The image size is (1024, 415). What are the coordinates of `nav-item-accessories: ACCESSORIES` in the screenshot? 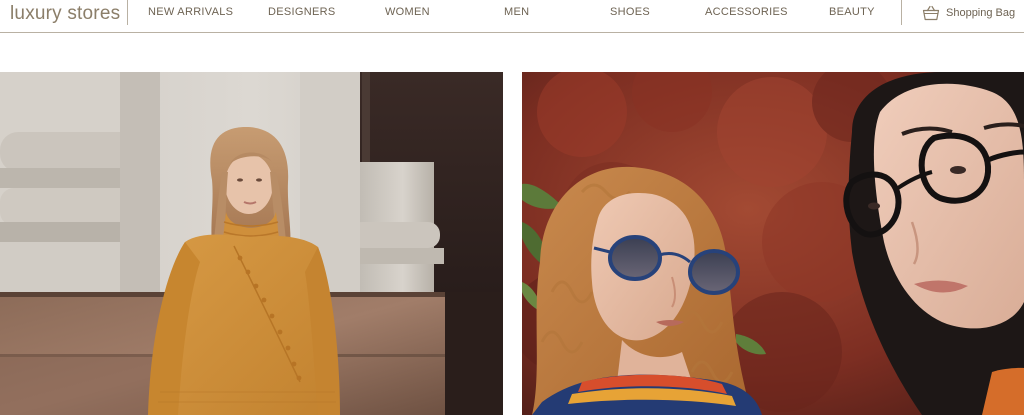 It's located at (746, 12).